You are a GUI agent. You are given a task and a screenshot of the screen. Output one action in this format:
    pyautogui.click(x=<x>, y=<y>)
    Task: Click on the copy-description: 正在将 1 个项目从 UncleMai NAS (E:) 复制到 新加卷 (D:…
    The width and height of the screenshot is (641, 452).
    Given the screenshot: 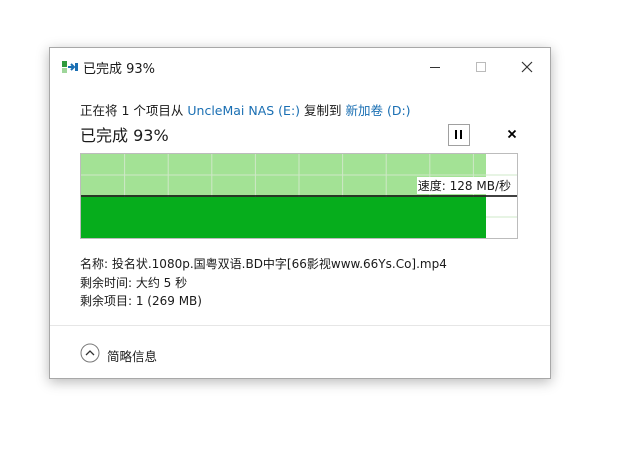 What is the action you would take?
    pyautogui.click(x=245, y=109)
    